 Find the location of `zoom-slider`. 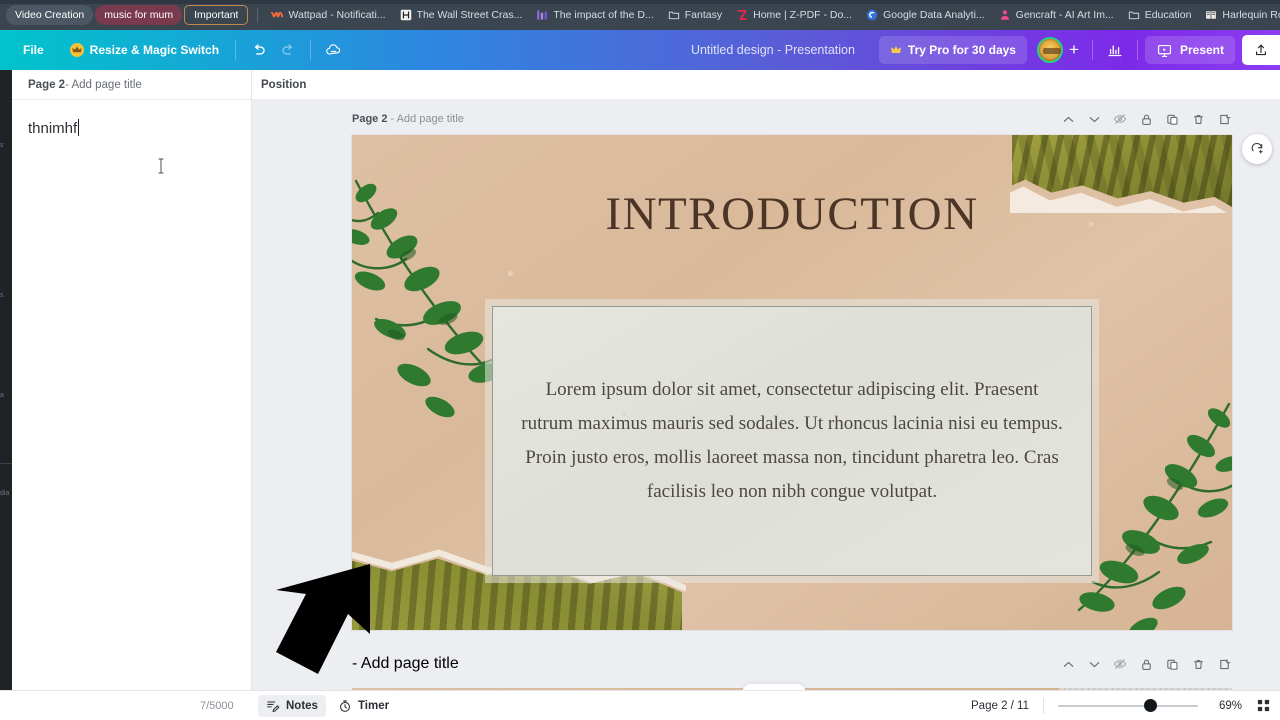

zoom-slider is located at coordinates (1128, 706).